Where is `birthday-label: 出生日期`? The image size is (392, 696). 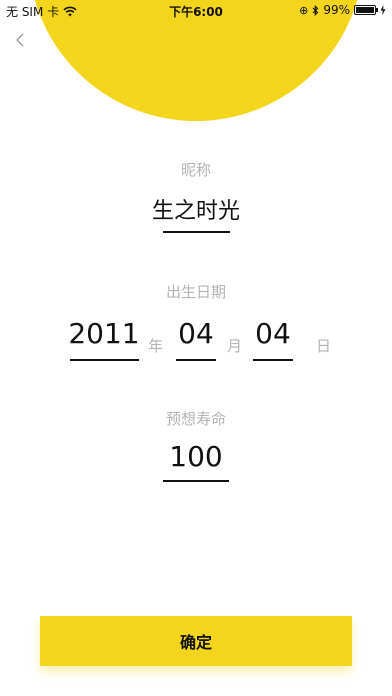
birthday-label: 出生日期 is located at coordinates (195, 292).